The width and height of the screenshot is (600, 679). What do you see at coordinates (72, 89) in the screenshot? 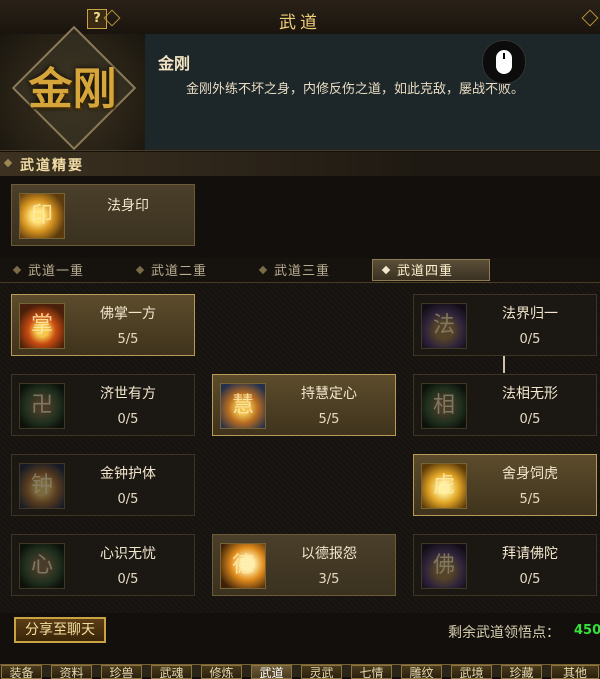
I see `vajra-emblem: 金刚` at bounding box center [72, 89].